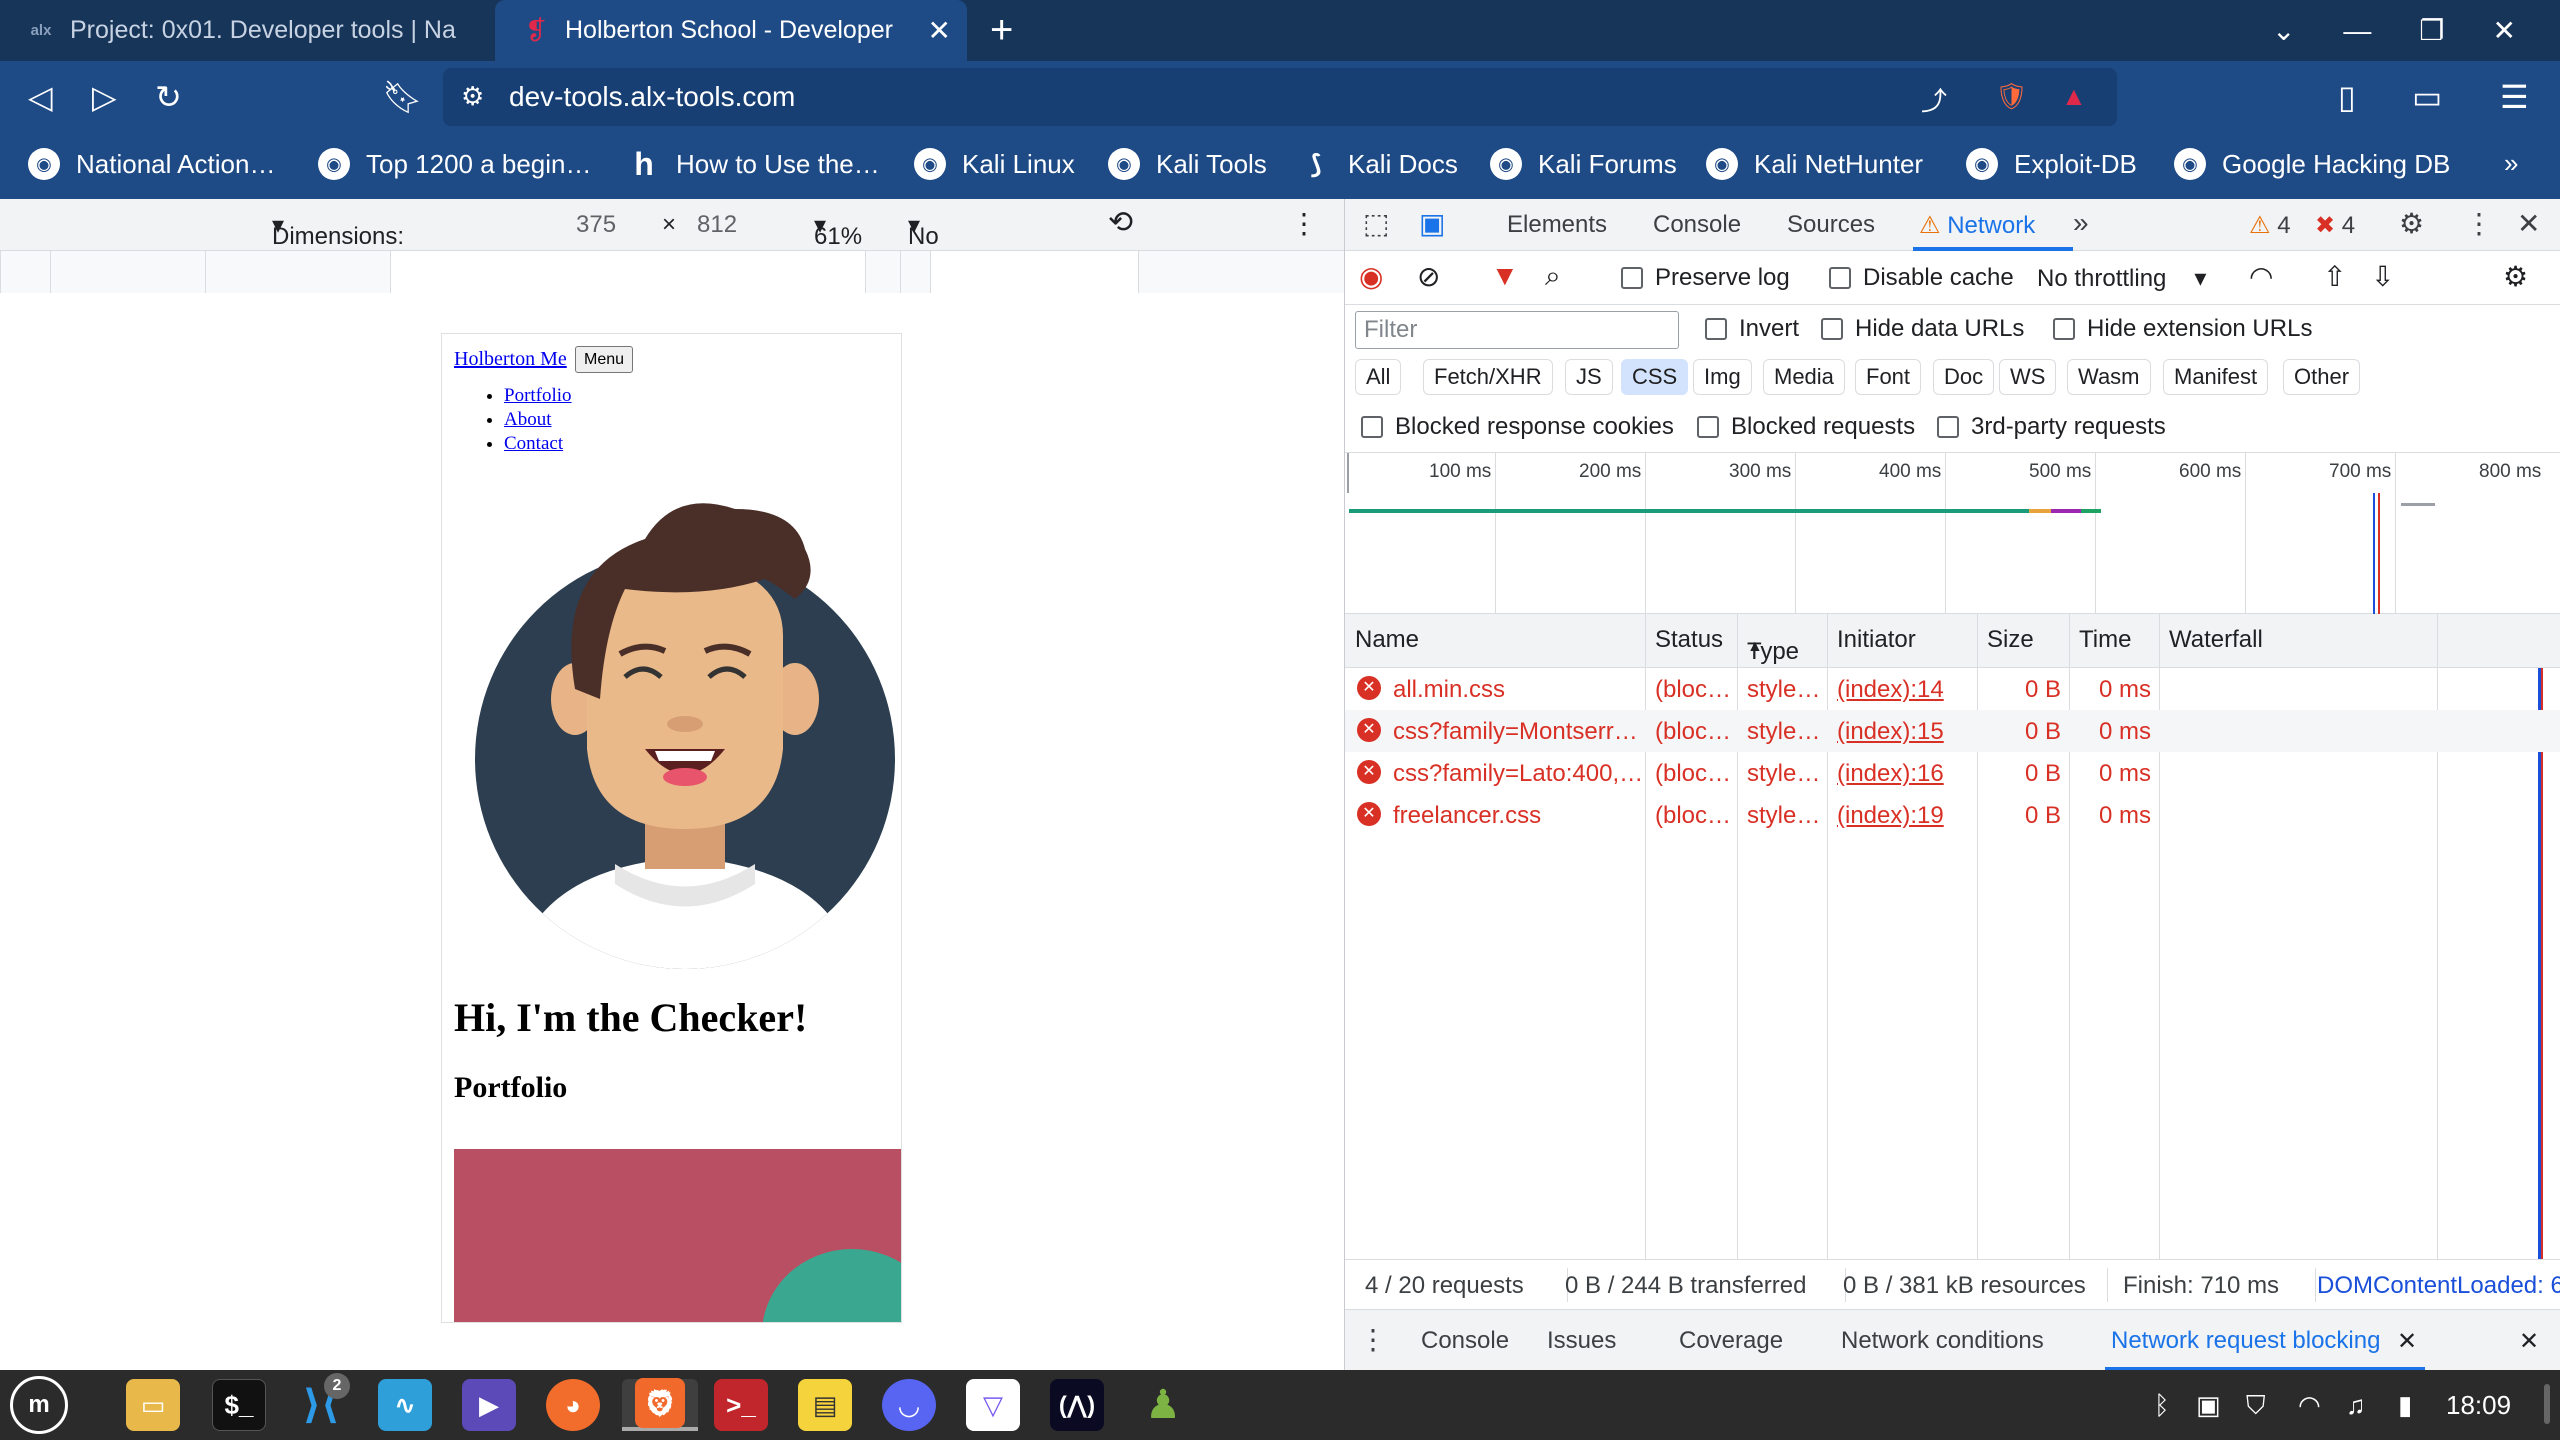  Describe the element at coordinates (1722, 377) in the screenshot. I see `type-chip-img: Img` at that location.